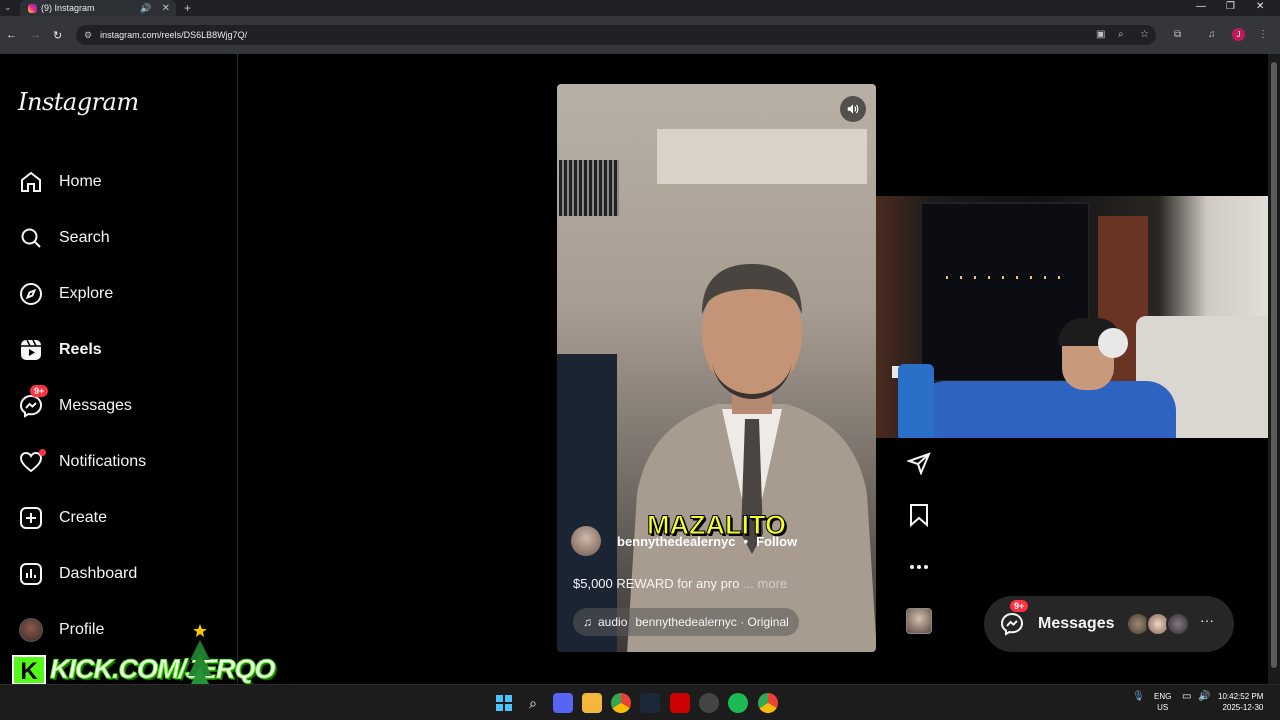  I want to click on discord-icon, so click(563, 703).